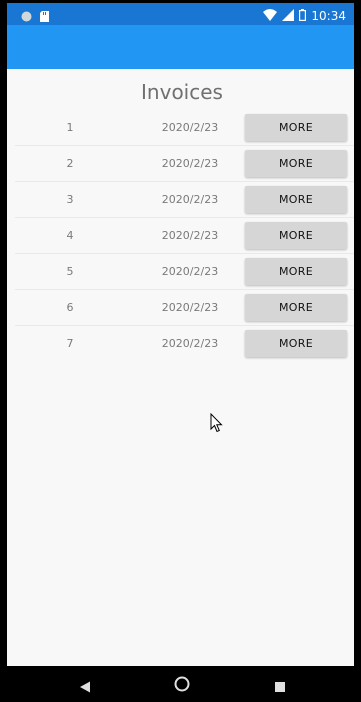 This screenshot has height=702, width=361. I want to click on page-title: Invoices, so click(182, 92).